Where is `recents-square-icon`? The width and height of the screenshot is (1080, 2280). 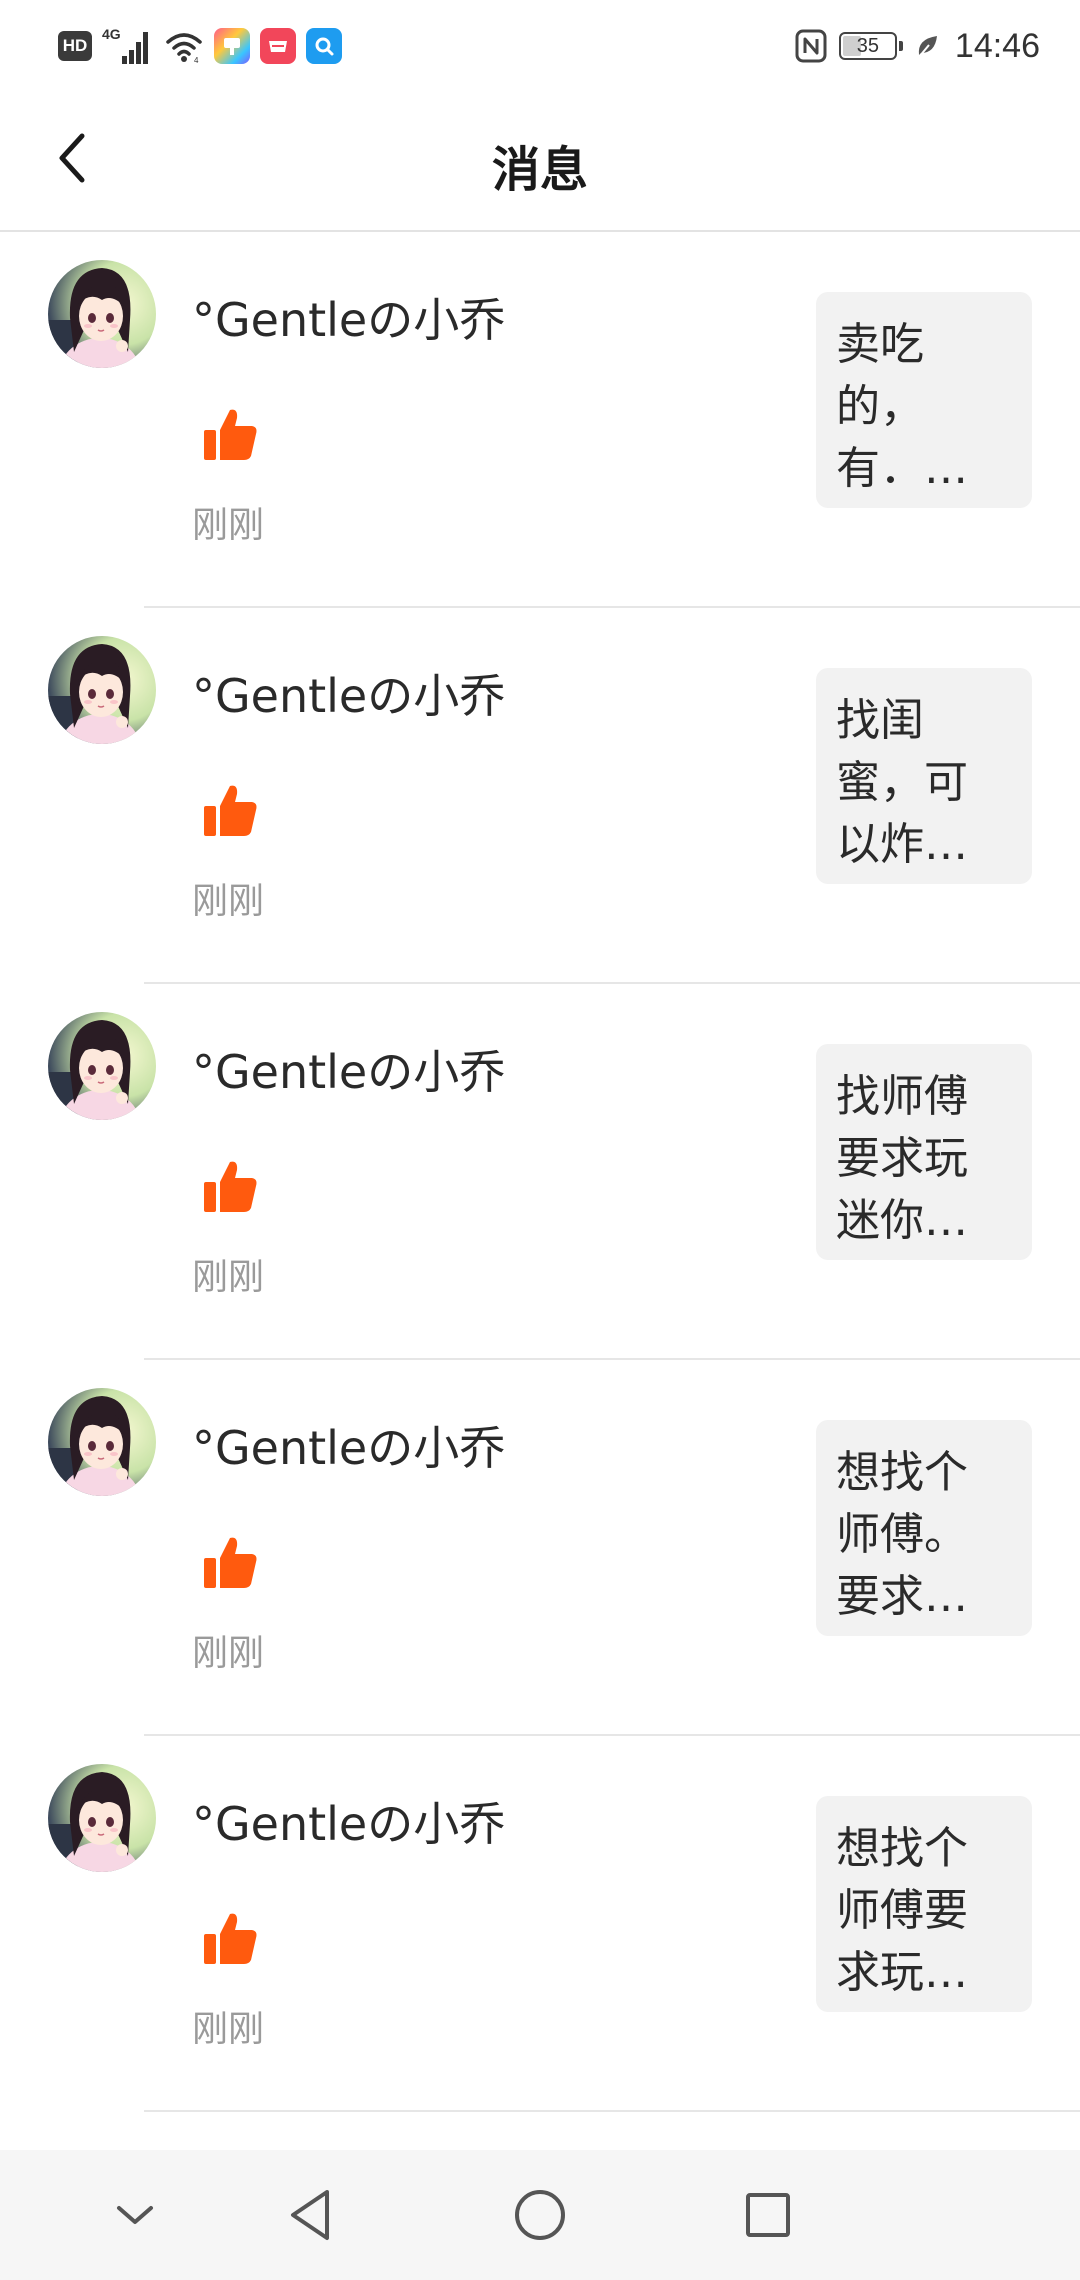 recents-square-icon is located at coordinates (768, 2215).